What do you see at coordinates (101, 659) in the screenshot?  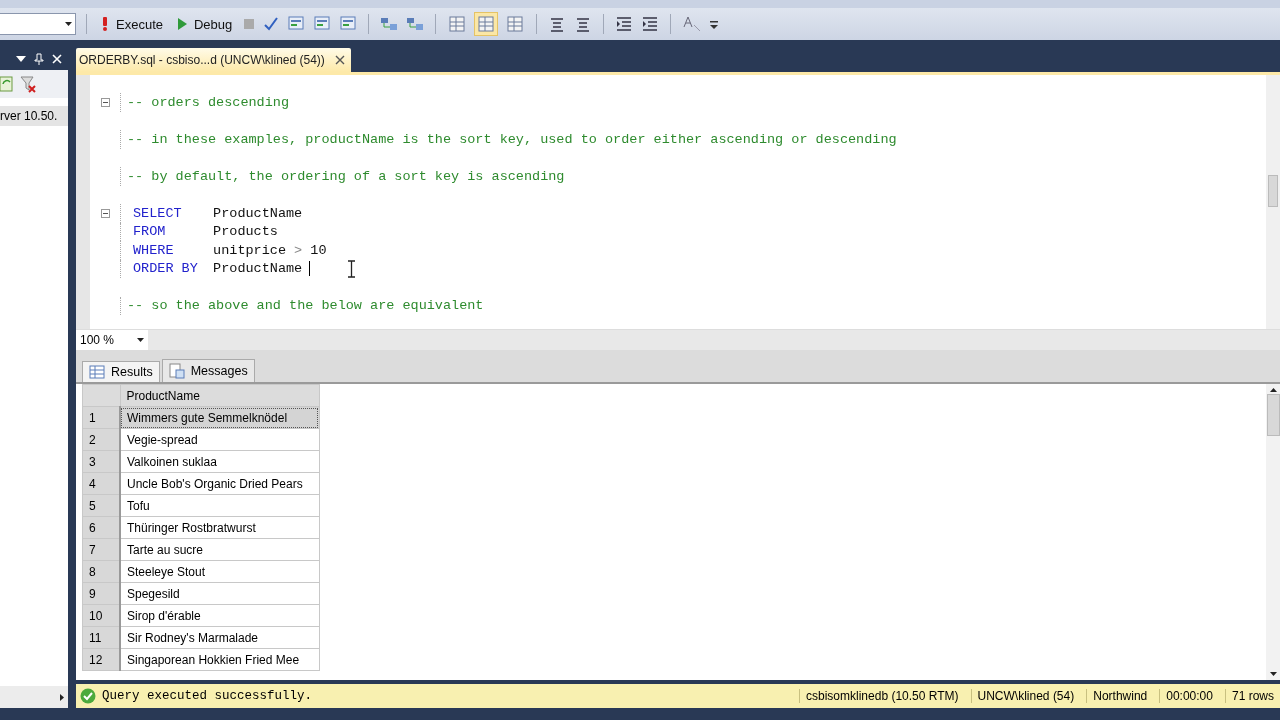 I see `row-number: 12` at bounding box center [101, 659].